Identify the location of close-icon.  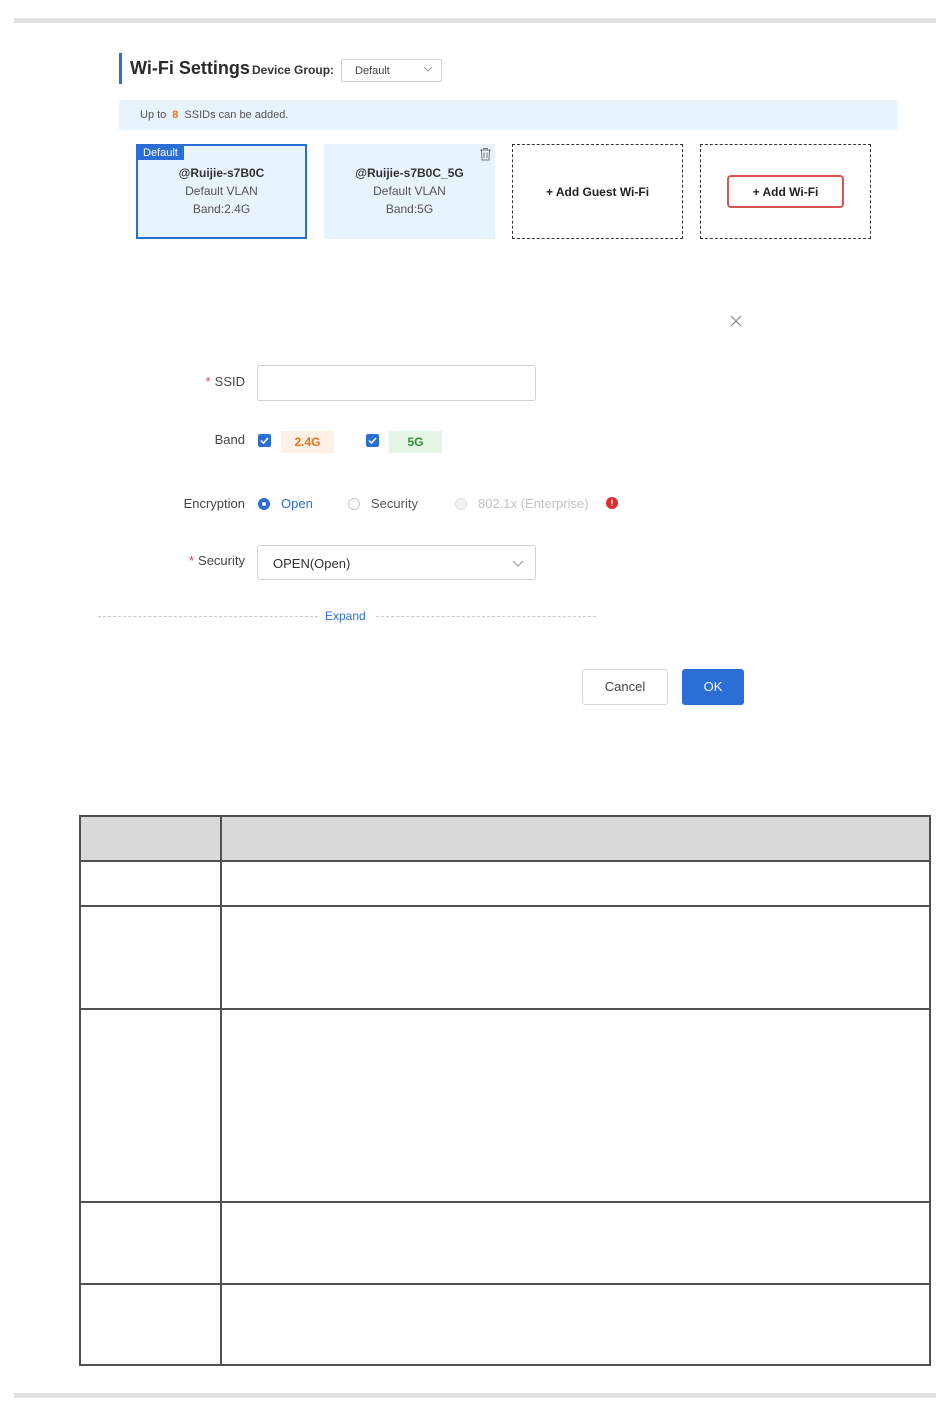
(736, 323).